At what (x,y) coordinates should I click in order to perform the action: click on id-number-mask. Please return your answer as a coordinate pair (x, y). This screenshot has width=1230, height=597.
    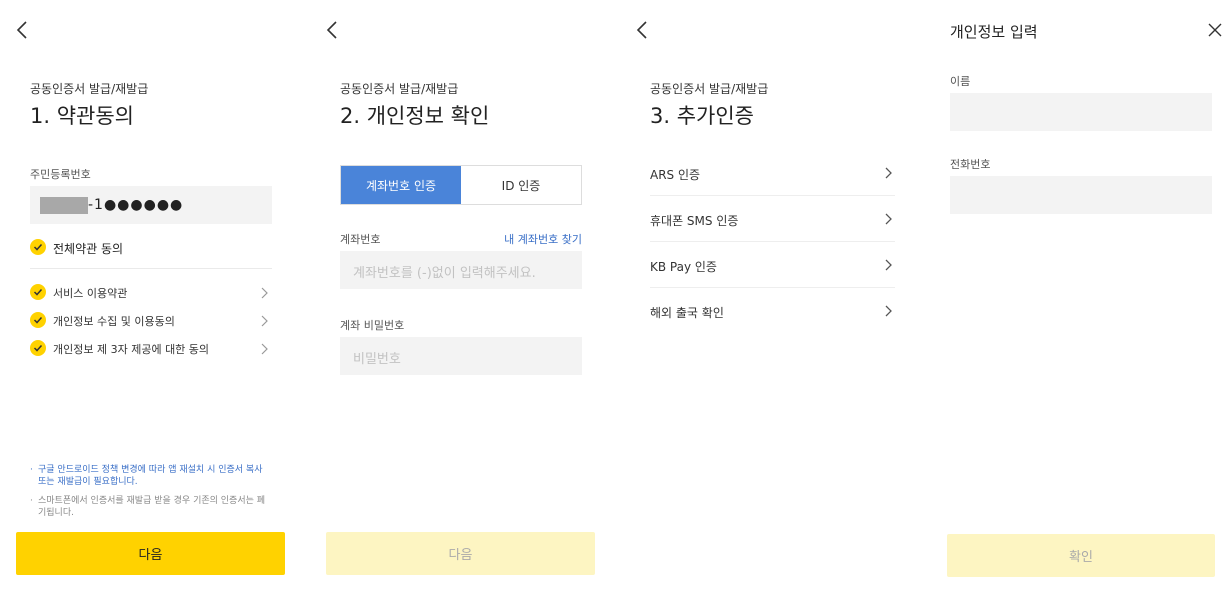
    Looking at the image, I should click on (64, 205).